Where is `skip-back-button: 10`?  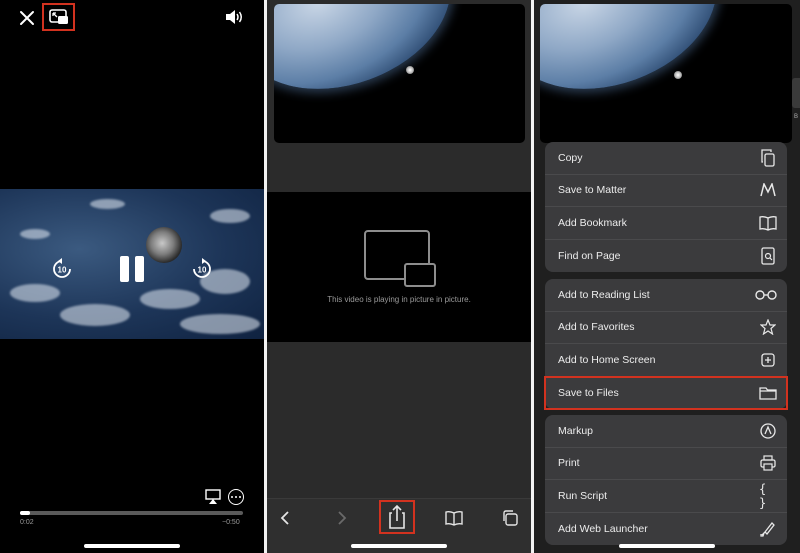
skip-back-button: 10 is located at coordinates (62, 269).